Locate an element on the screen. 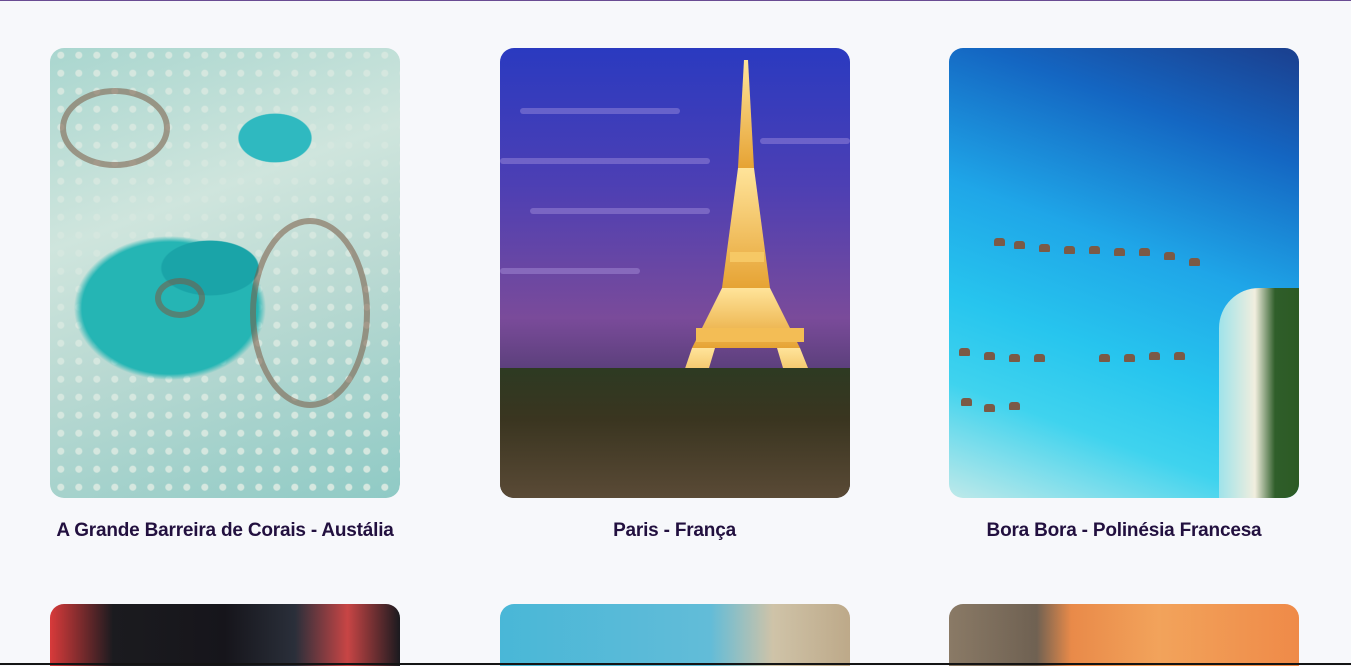  destination-card-rome is located at coordinates (674, 635).